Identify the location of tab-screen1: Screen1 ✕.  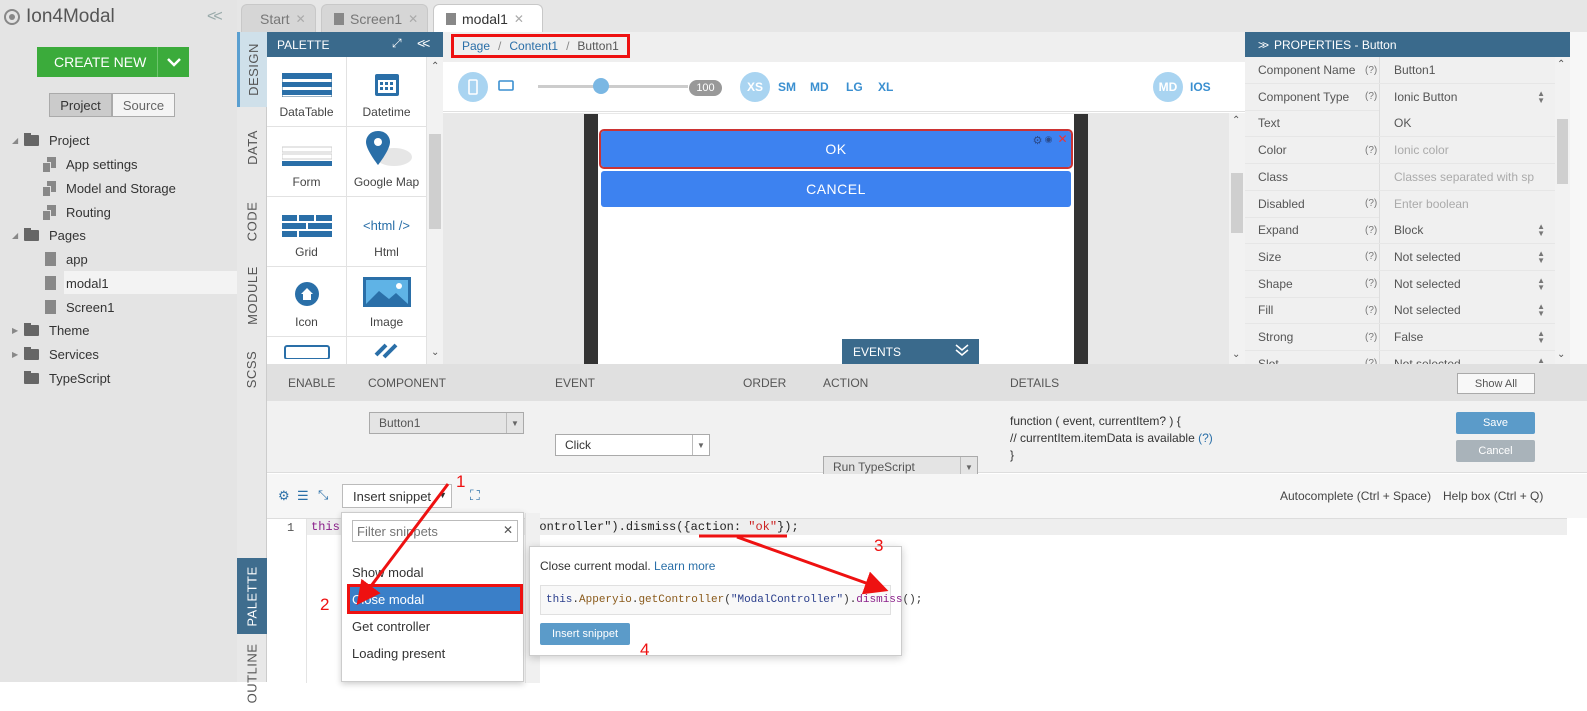
(374, 18).